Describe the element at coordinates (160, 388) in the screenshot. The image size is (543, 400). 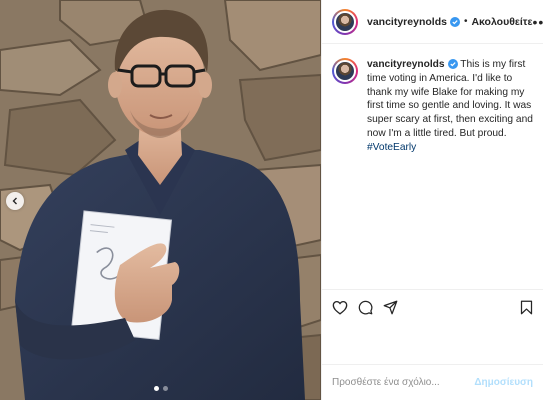
I see `carousel-indicator` at that location.